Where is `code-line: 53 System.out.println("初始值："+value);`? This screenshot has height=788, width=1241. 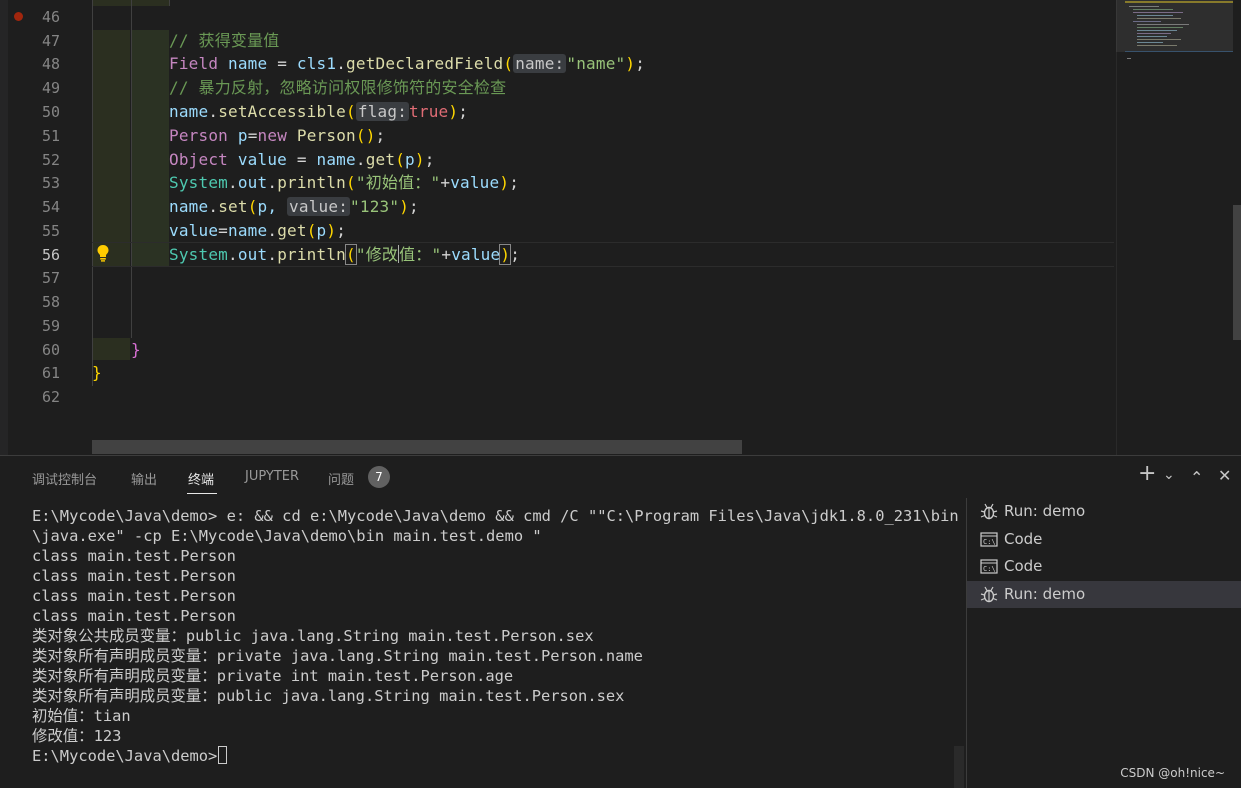
code-line: 53 System.out.println("初始值："+value); is located at coordinates (557, 183).